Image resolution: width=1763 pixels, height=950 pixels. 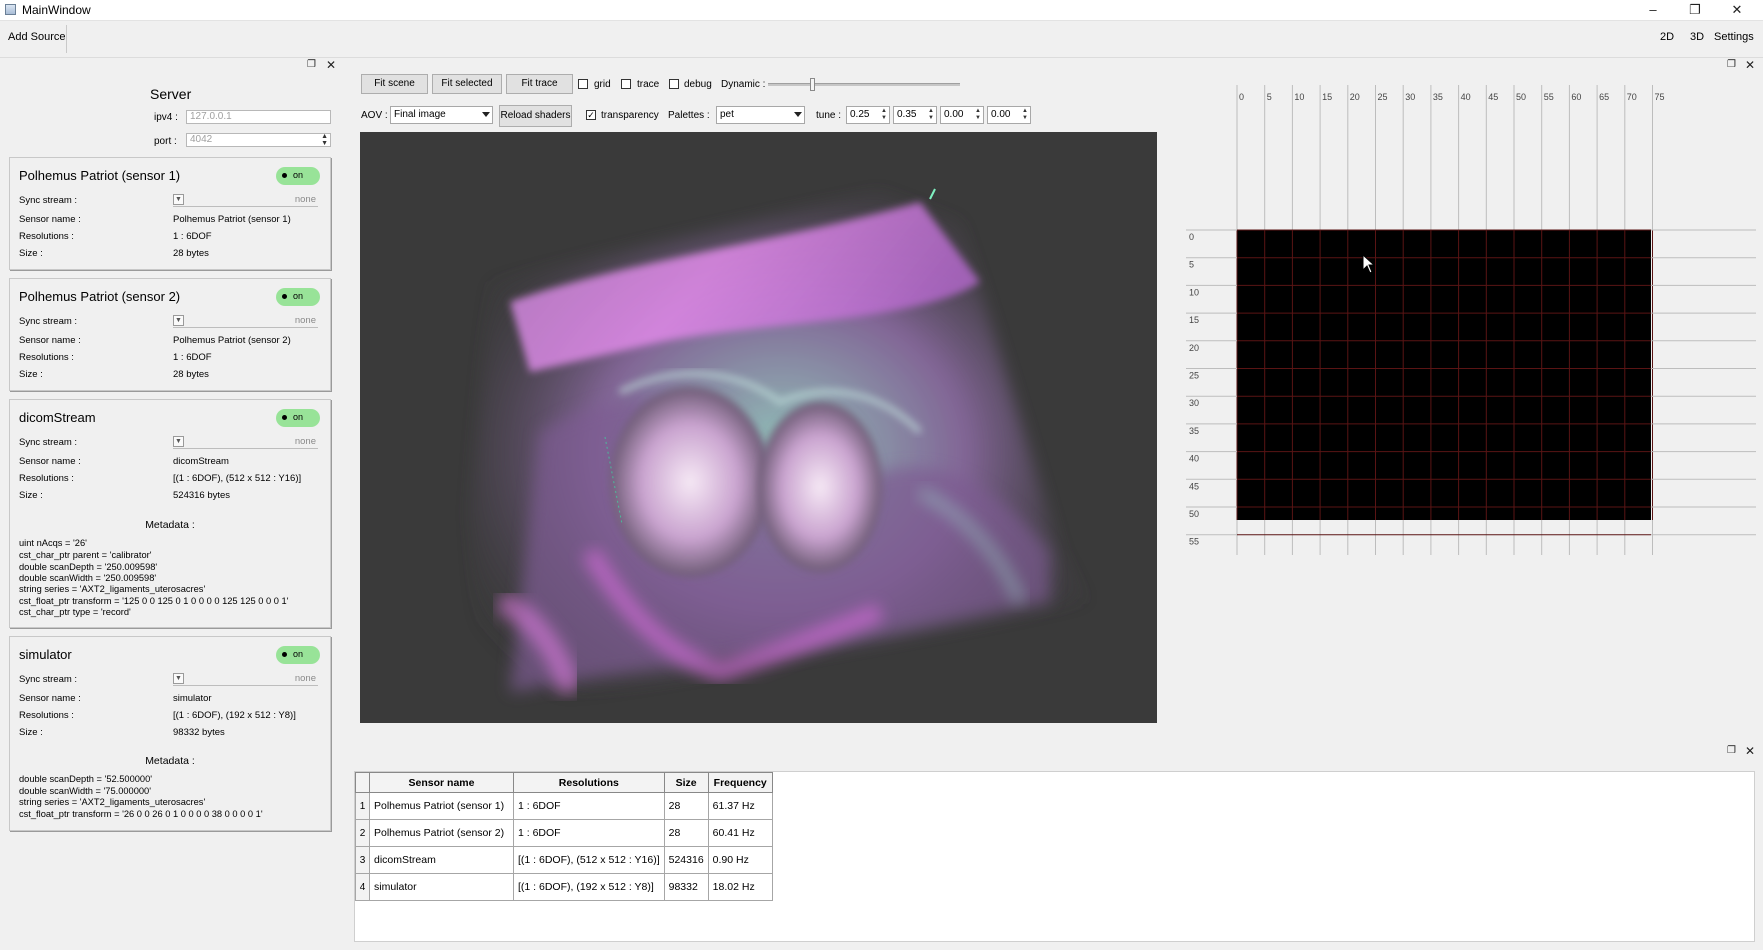 I want to click on dynamic-slider, so click(x=864, y=84).